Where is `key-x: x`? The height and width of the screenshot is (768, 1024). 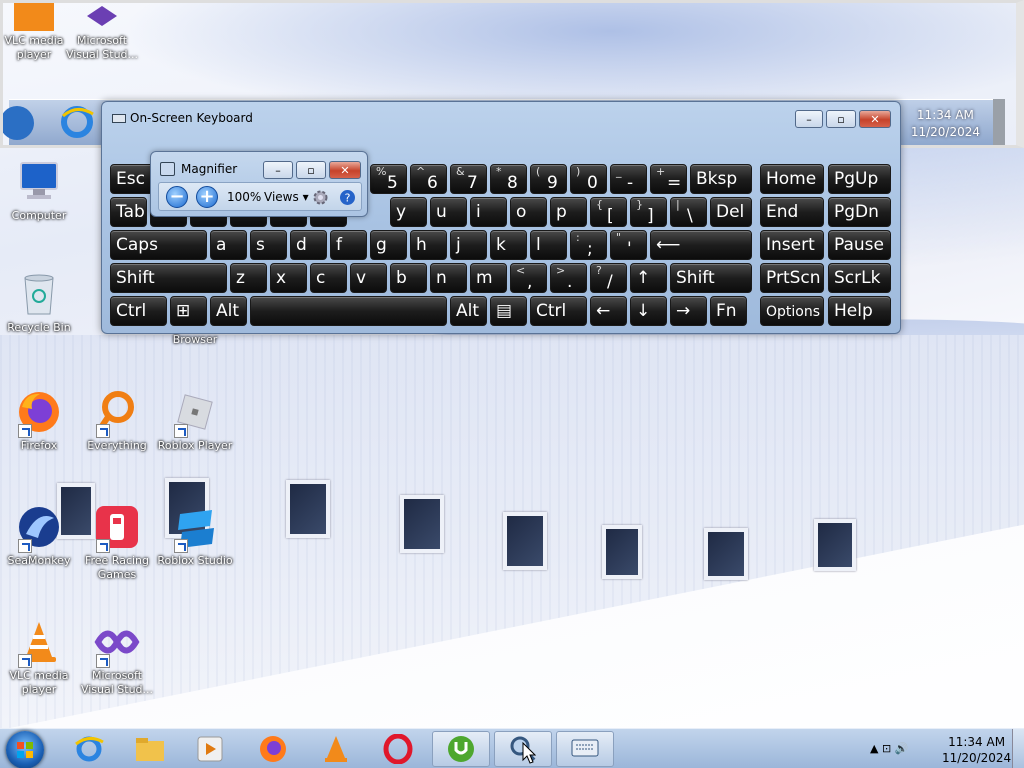
key-x: x is located at coordinates (288, 278).